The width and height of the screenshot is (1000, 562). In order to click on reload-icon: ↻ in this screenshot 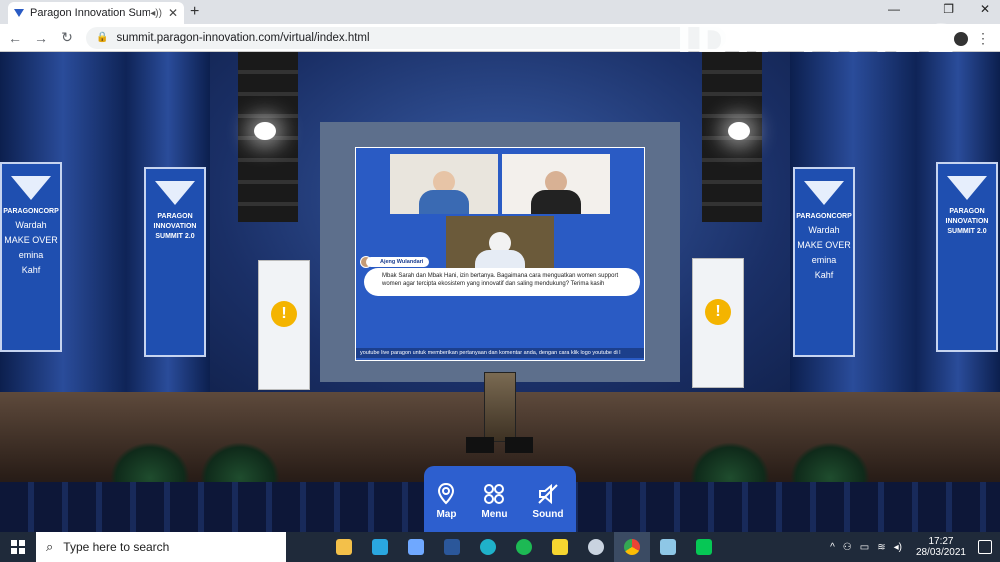, I will do `click(67, 37)`.